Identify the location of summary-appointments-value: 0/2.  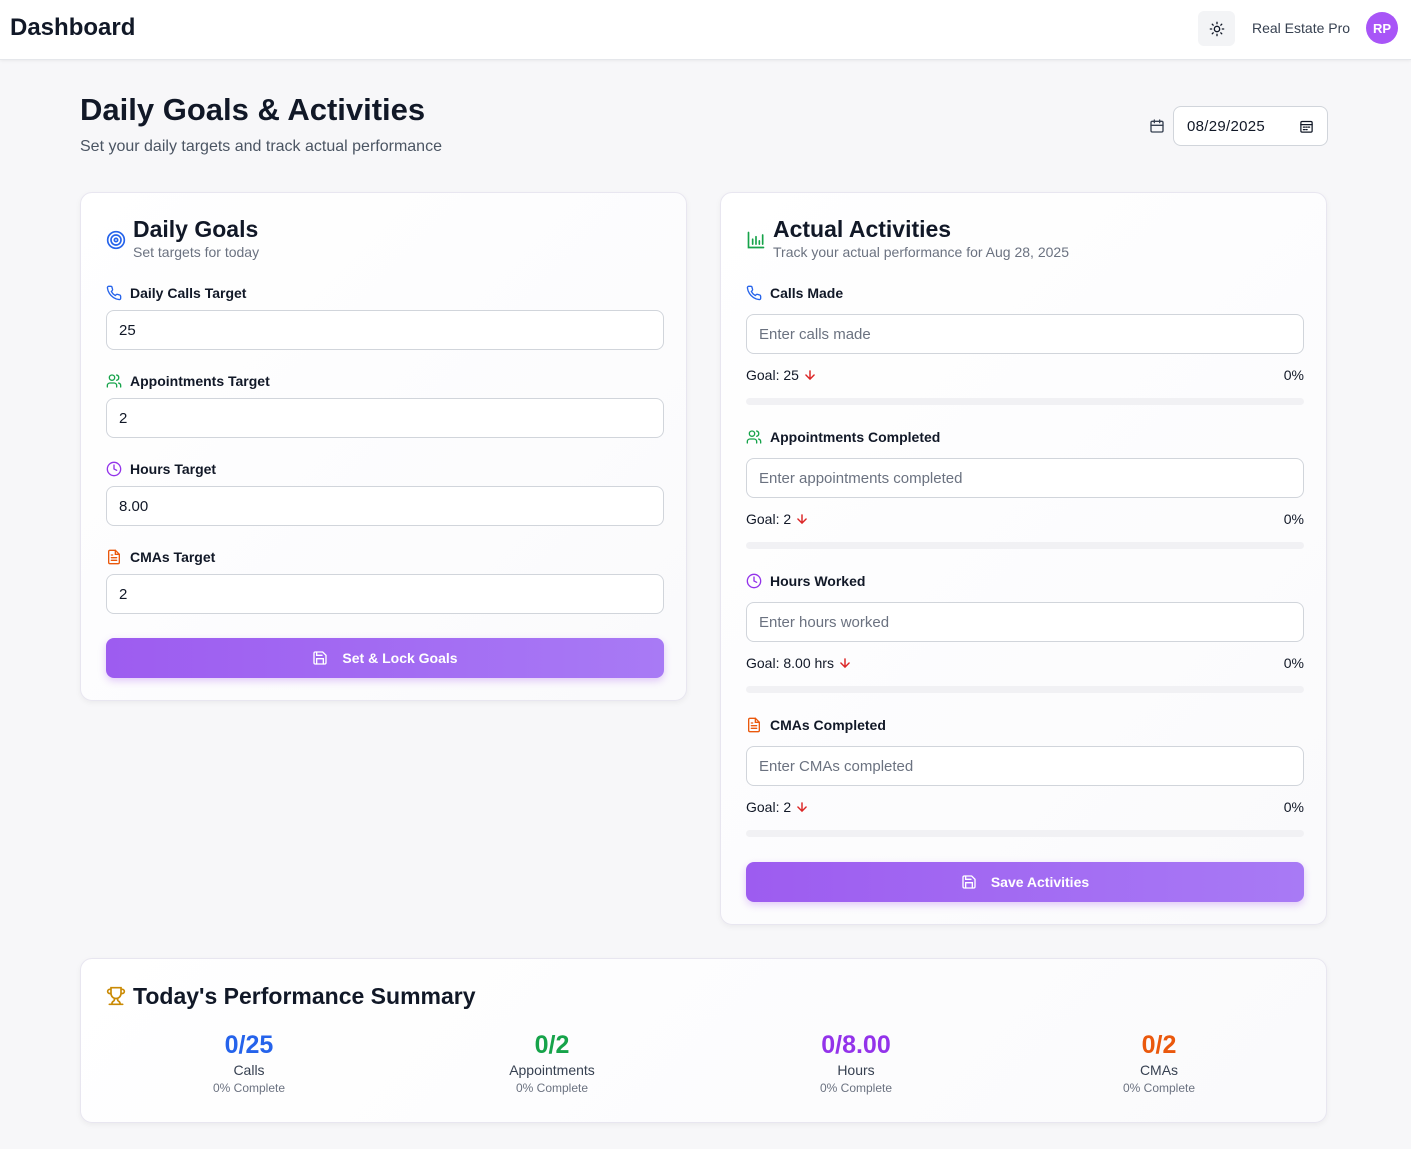
(552, 1045).